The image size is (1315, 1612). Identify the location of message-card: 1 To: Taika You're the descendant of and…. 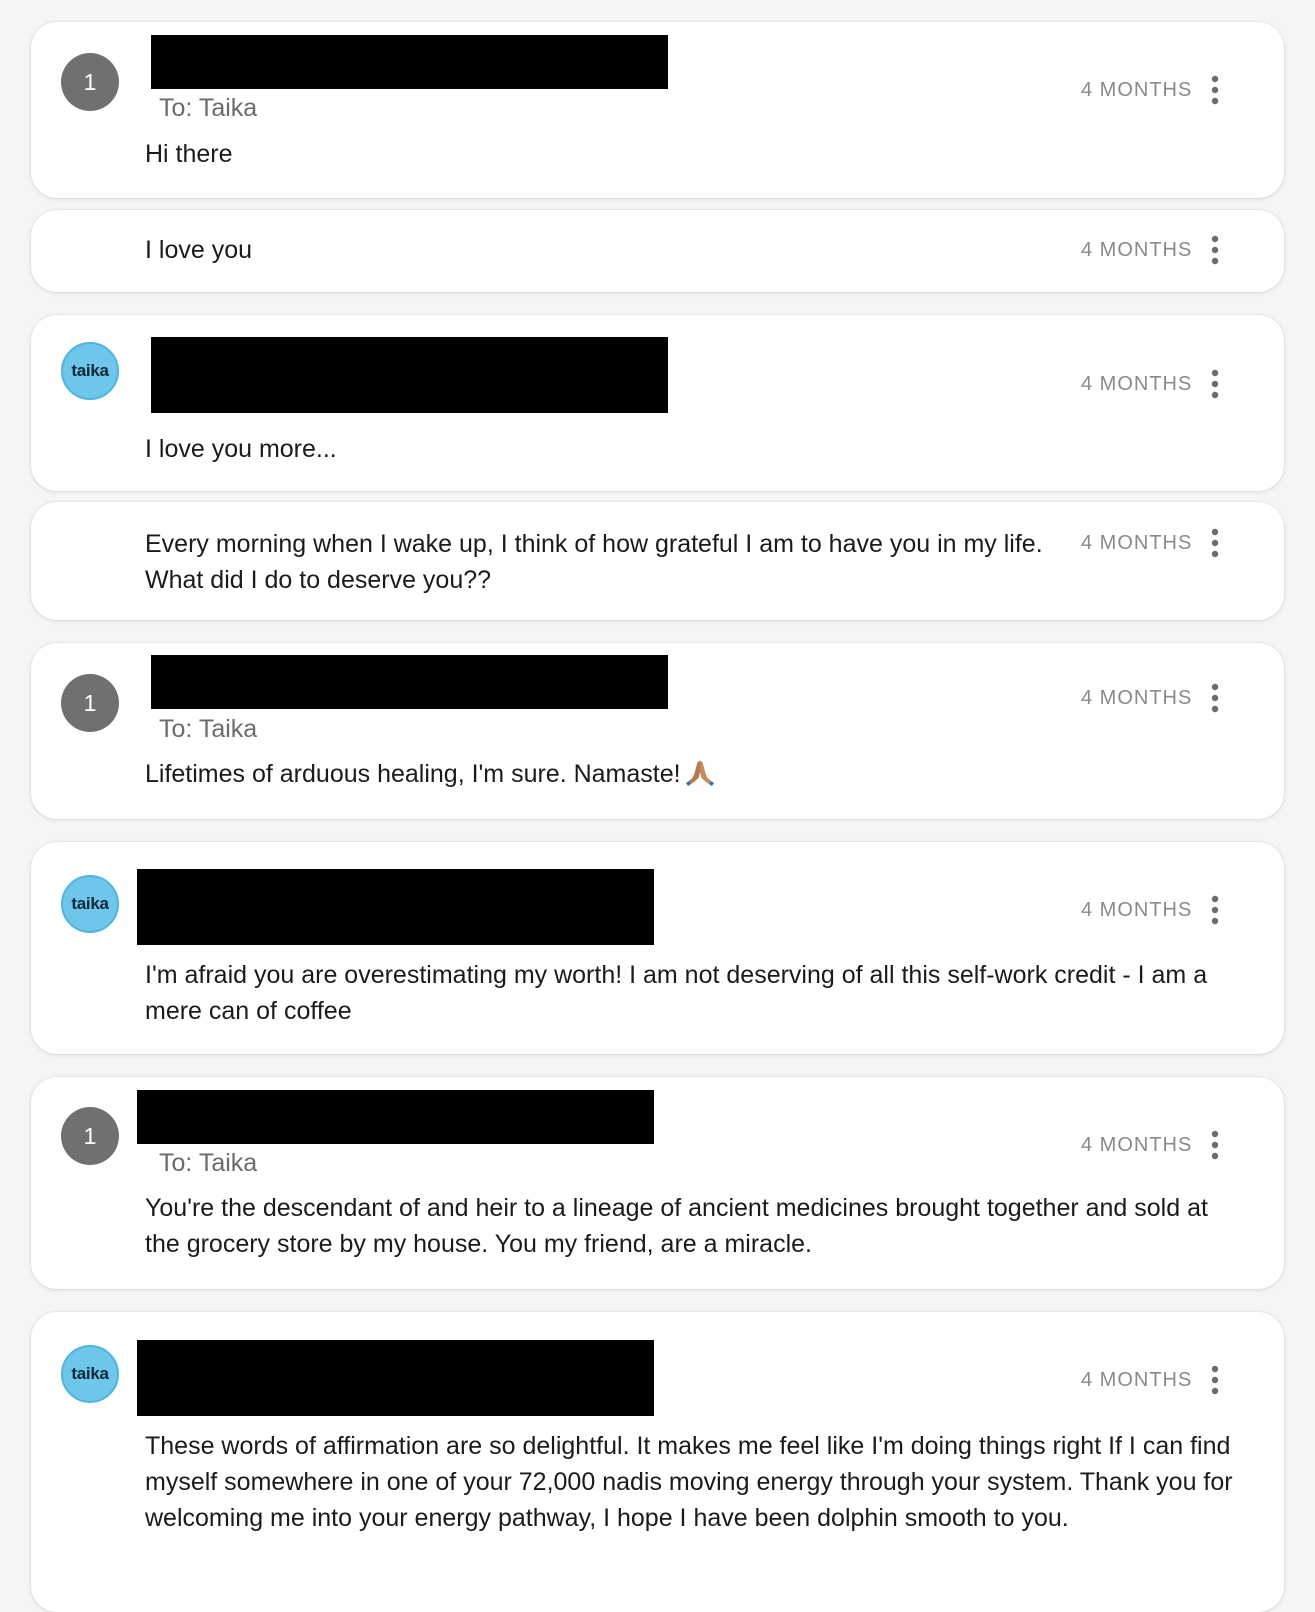
(657, 1183).